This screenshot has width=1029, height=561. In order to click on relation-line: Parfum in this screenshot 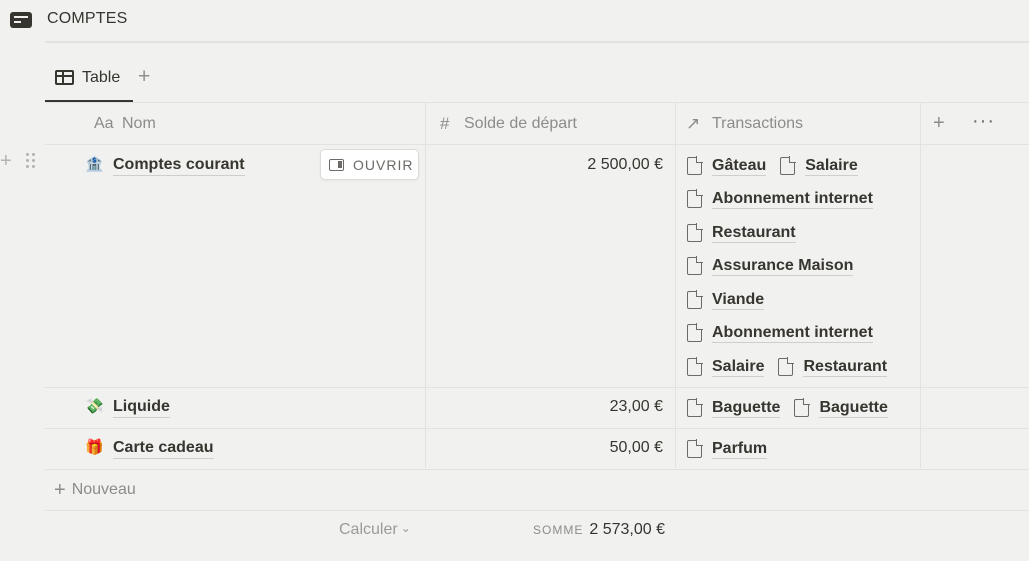, I will do `click(732, 449)`.